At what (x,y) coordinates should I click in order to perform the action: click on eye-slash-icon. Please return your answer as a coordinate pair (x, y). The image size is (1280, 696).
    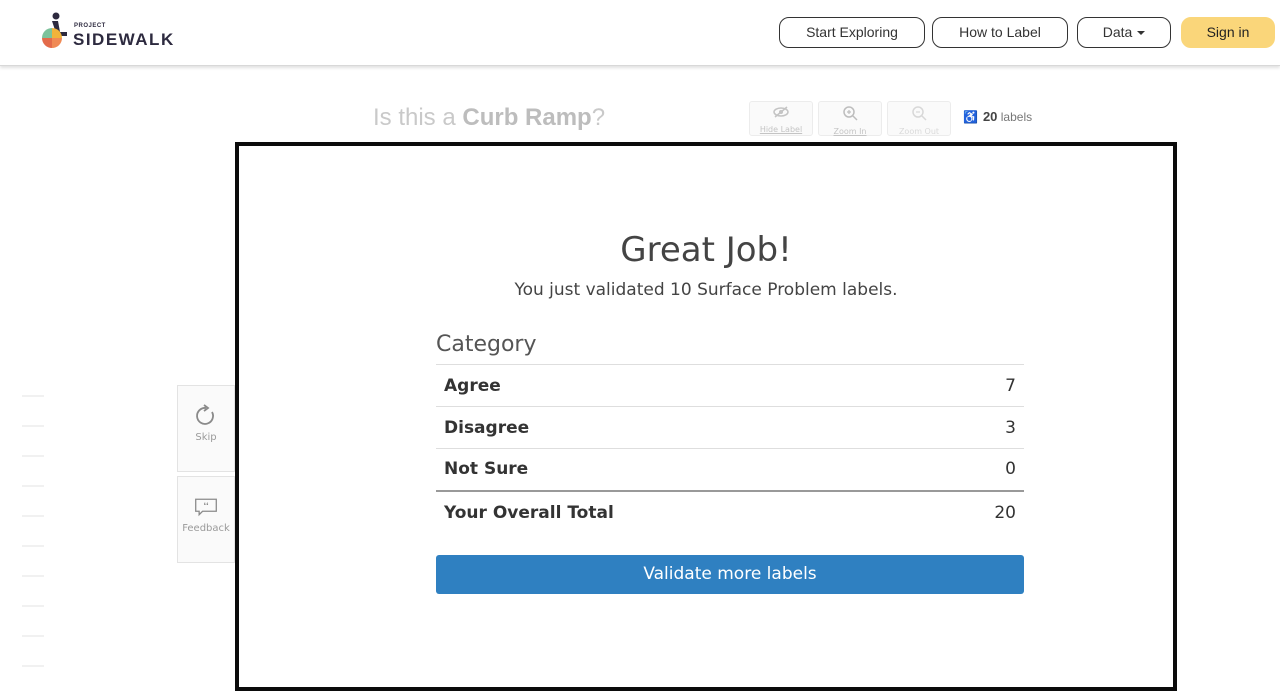
    Looking at the image, I should click on (781, 114).